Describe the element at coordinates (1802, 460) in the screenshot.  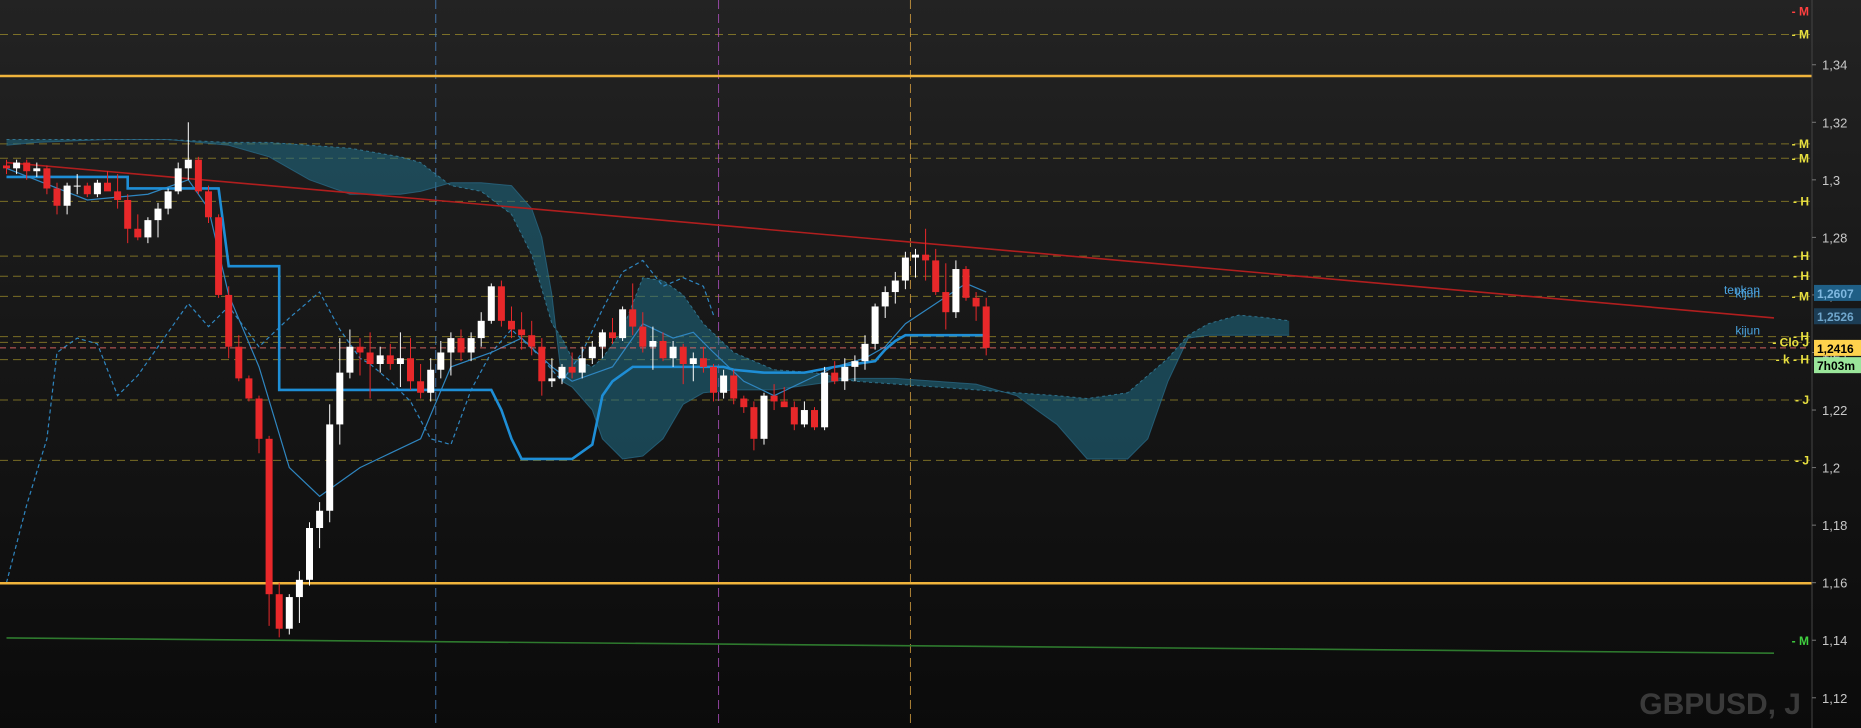
I see `level-tag: - J` at that location.